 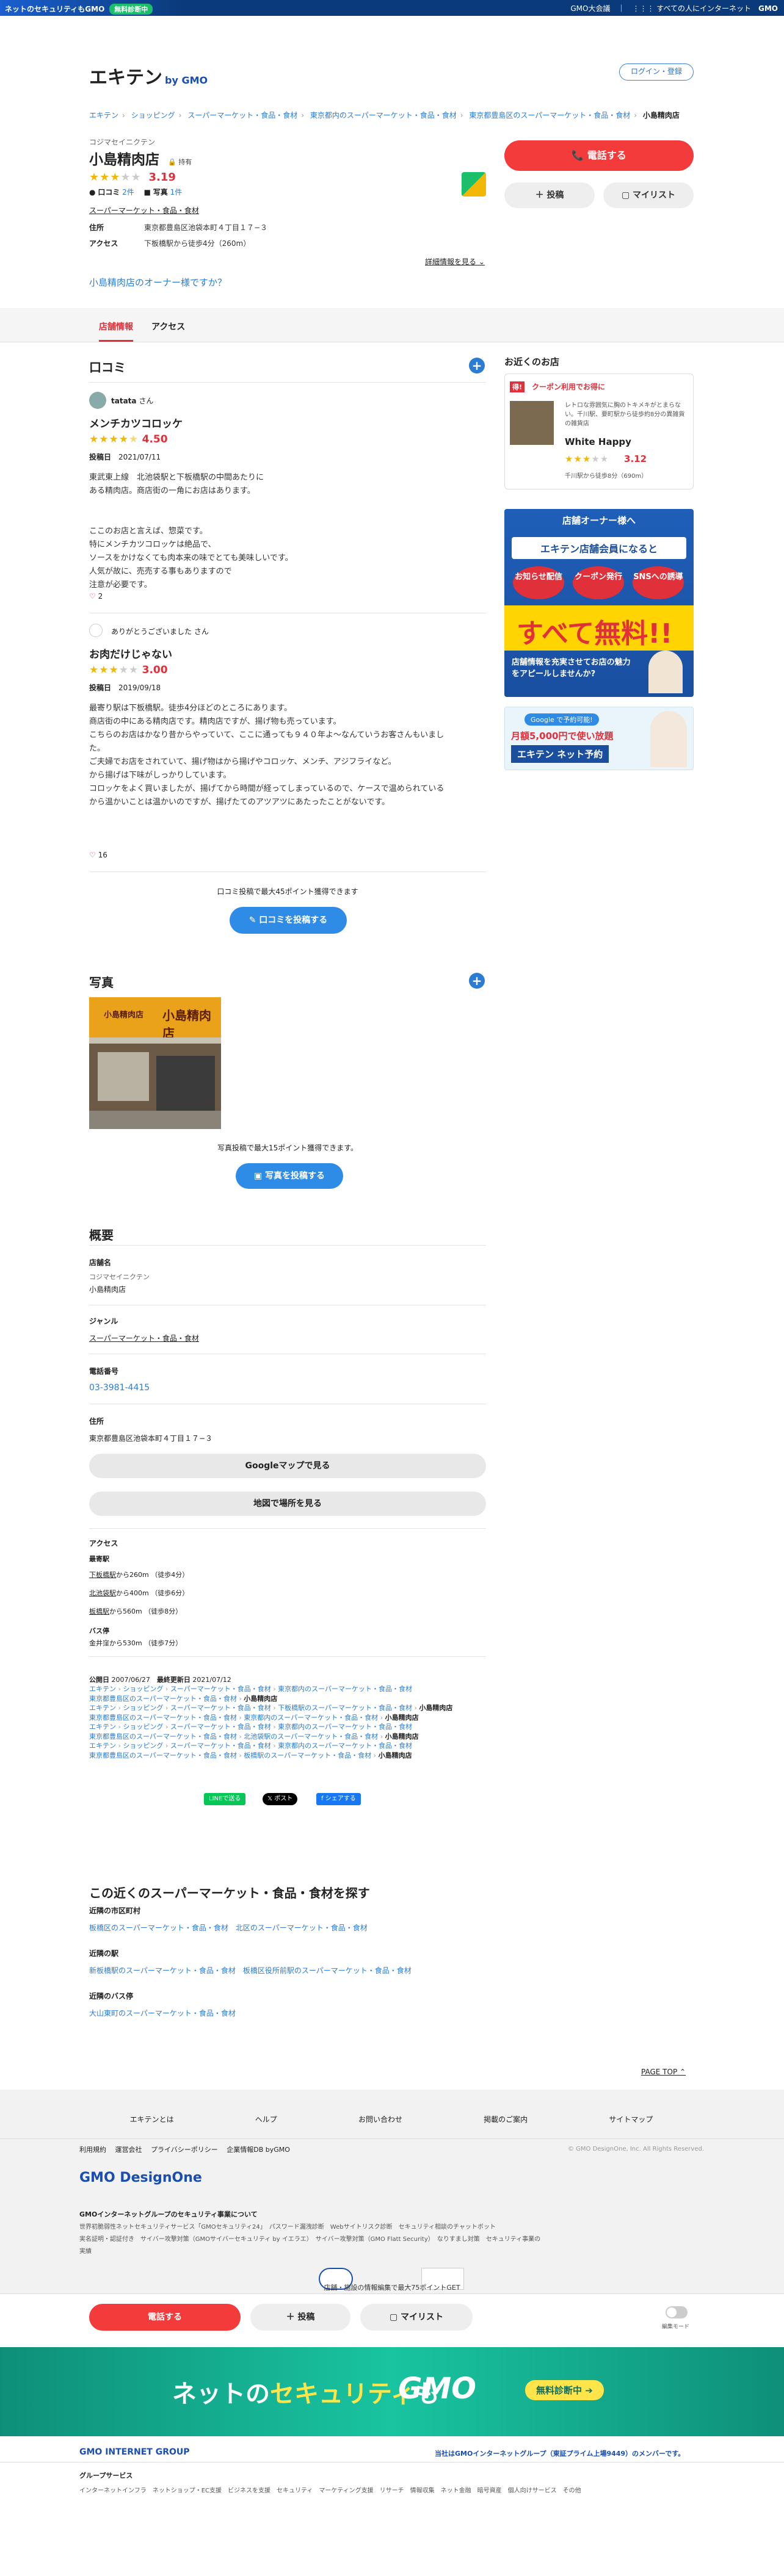 What do you see at coordinates (300, 2317) in the screenshot?
I see `bottom-post-button: ＋ 投稿` at bounding box center [300, 2317].